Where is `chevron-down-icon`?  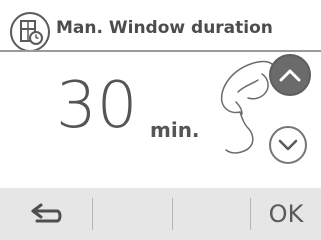 chevron-down-icon is located at coordinates (288, 145).